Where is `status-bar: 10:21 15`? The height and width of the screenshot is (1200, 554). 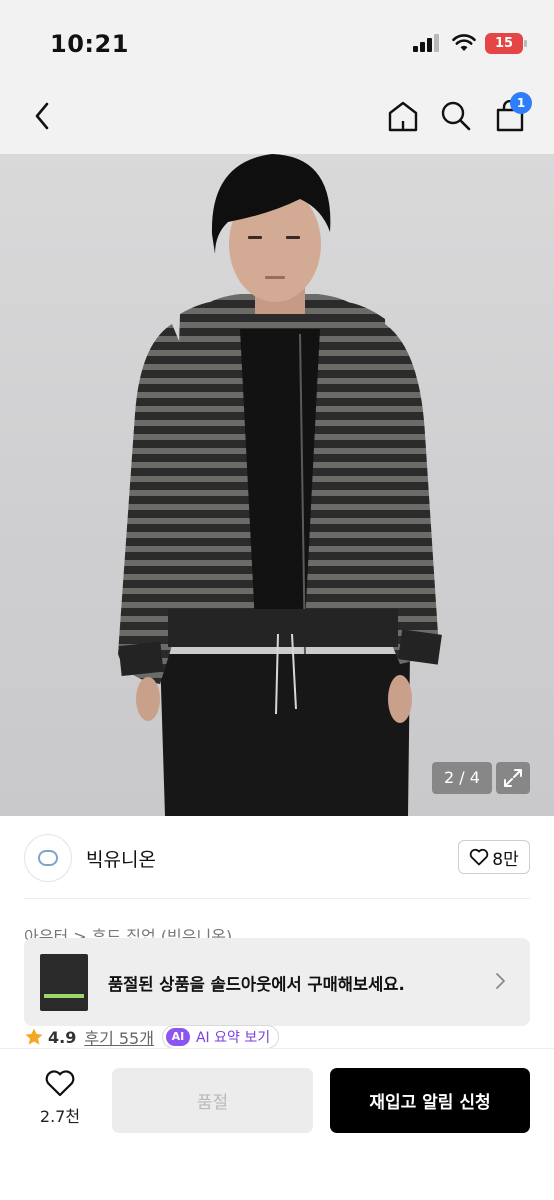 status-bar: 10:21 15 is located at coordinates (277, 40).